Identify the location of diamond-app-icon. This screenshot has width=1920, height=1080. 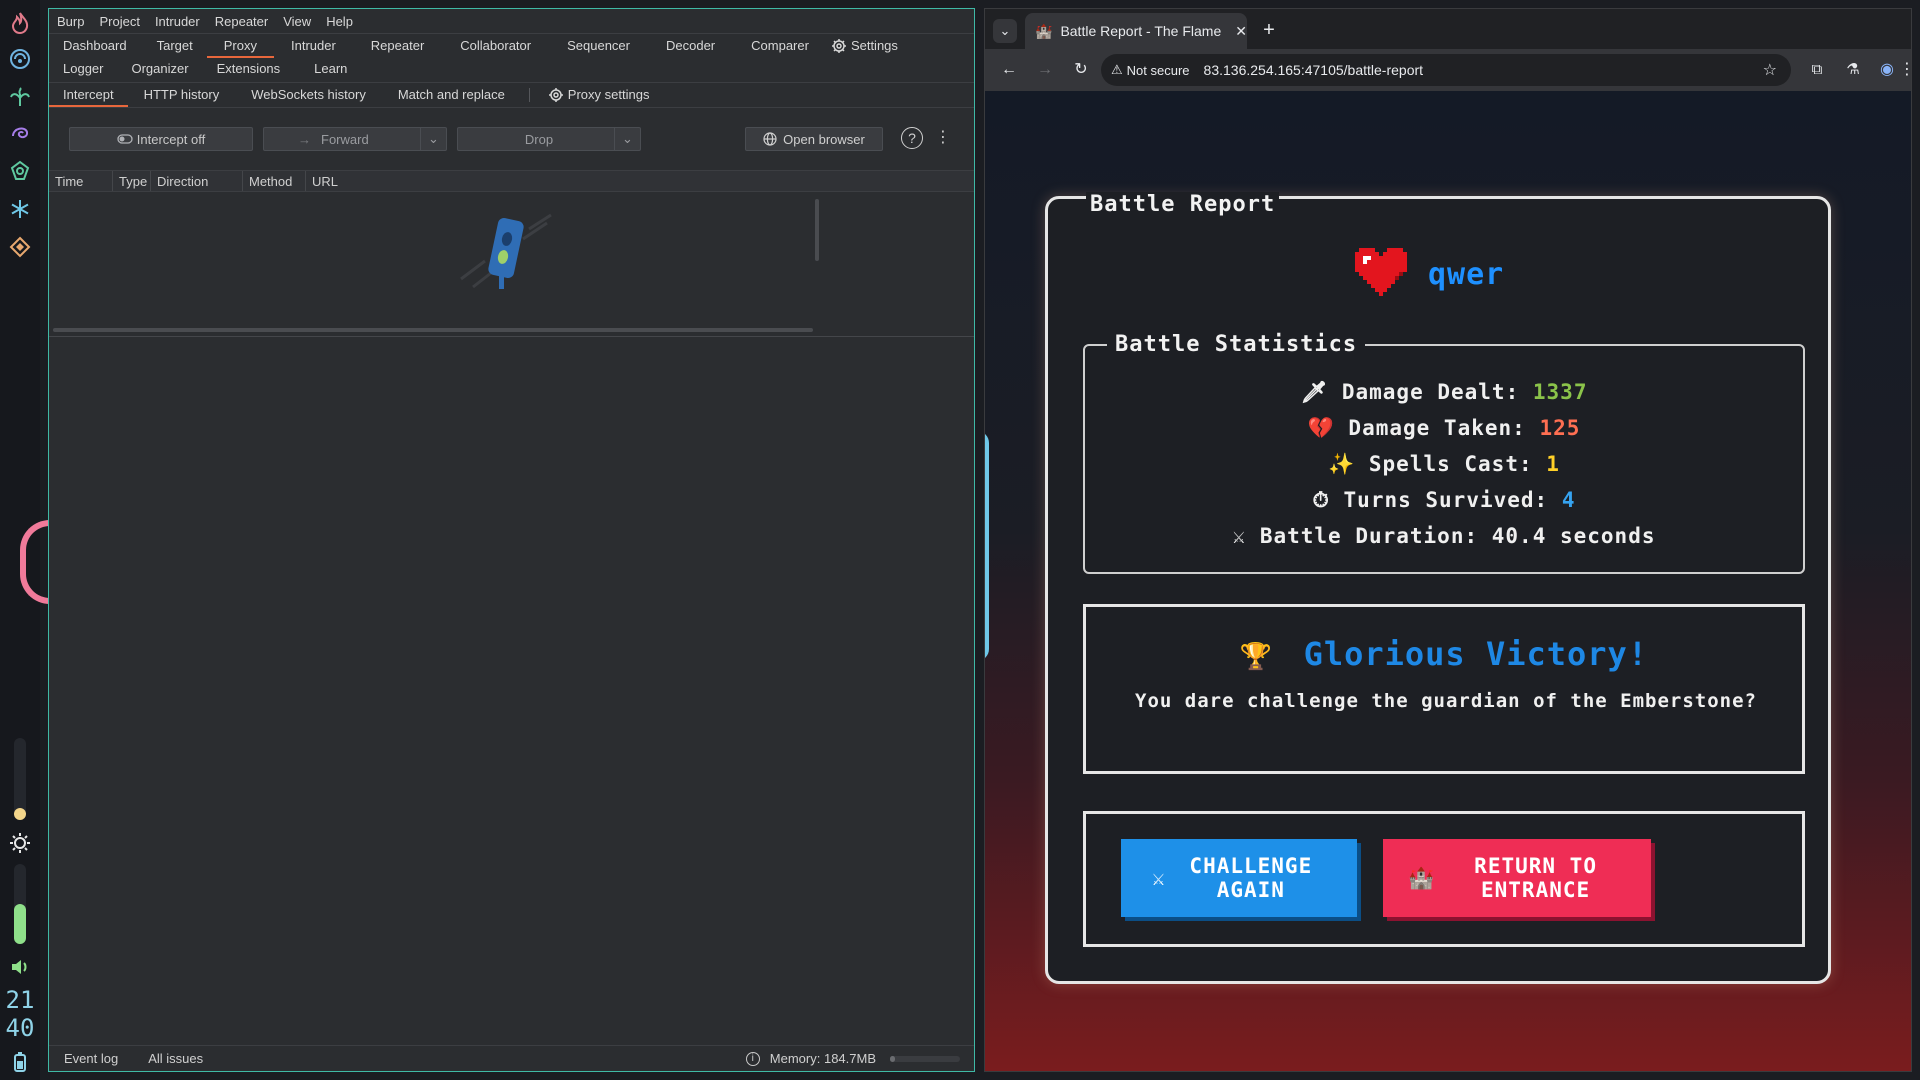
(20, 247).